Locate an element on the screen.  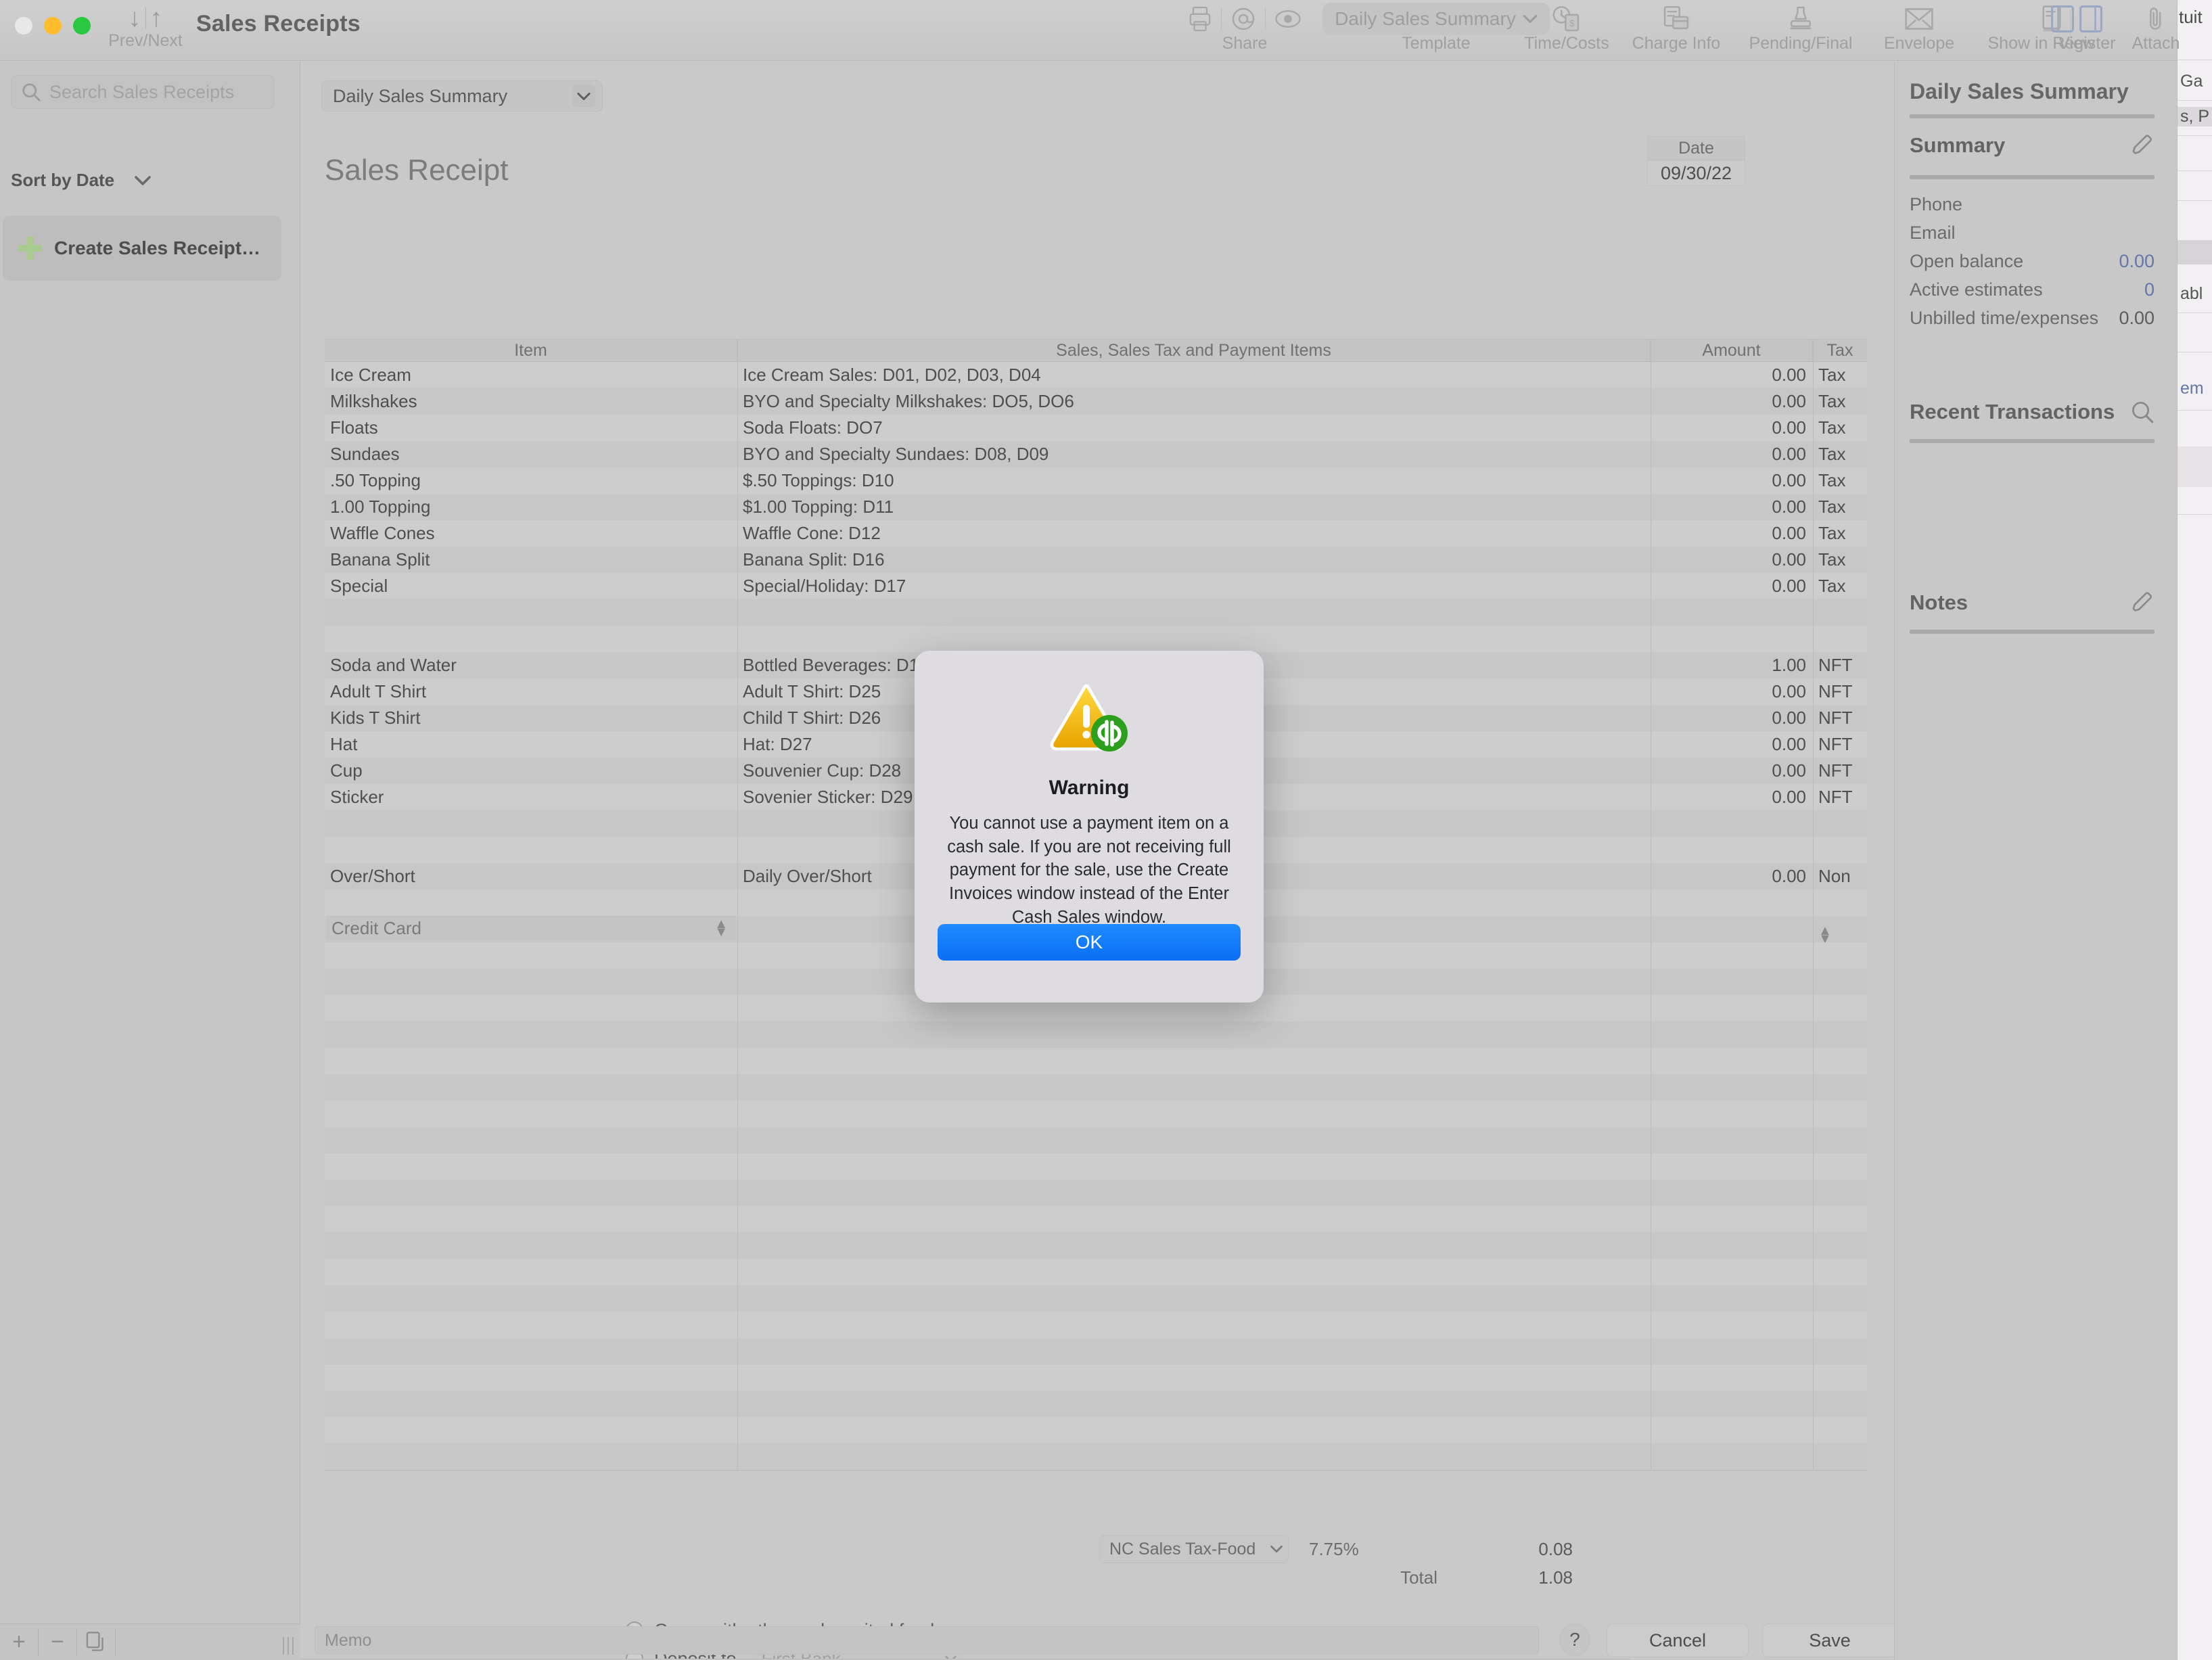
save-button: Save is located at coordinates (1829, 1640).